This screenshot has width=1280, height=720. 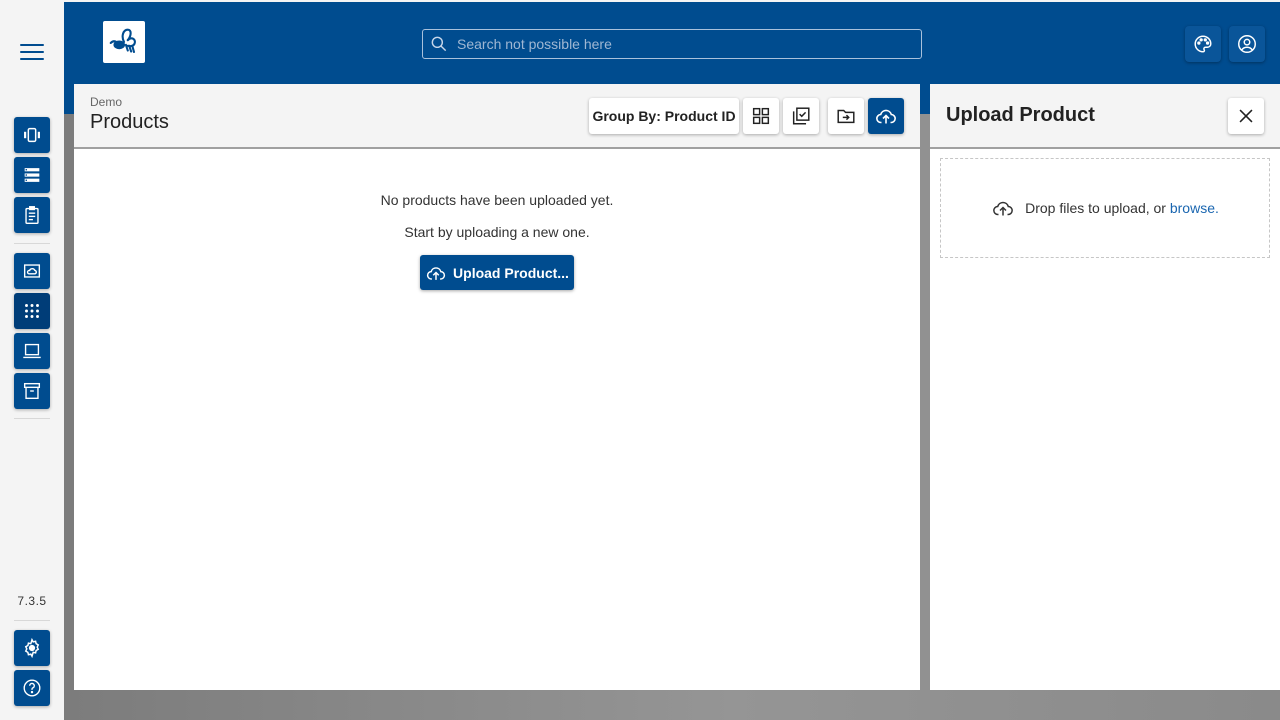 I want to click on empty-state-hint: Start by uploading a new one., so click(x=497, y=232).